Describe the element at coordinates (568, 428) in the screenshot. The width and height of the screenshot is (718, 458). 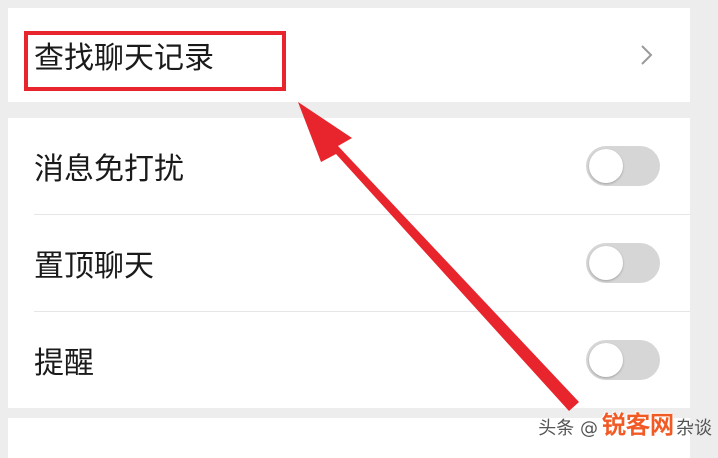
I see `watermark-prefix: 头条 @` at that location.